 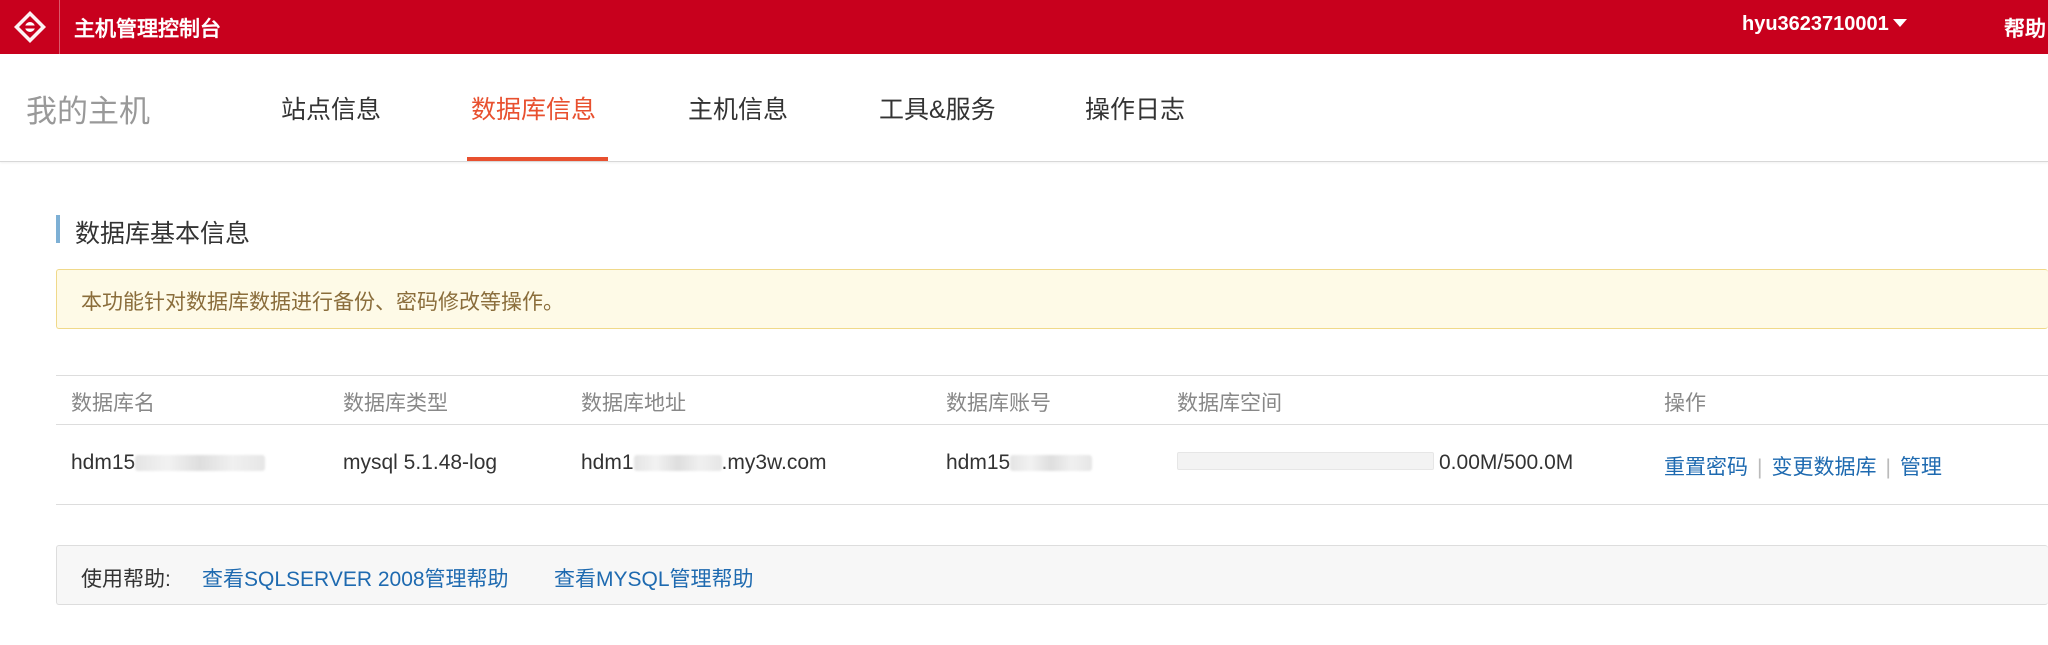 What do you see at coordinates (322, 302) in the screenshot?
I see `notice-text: 本功能针对数据库数据进行备份、密码修改等操作。` at bounding box center [322, 302].